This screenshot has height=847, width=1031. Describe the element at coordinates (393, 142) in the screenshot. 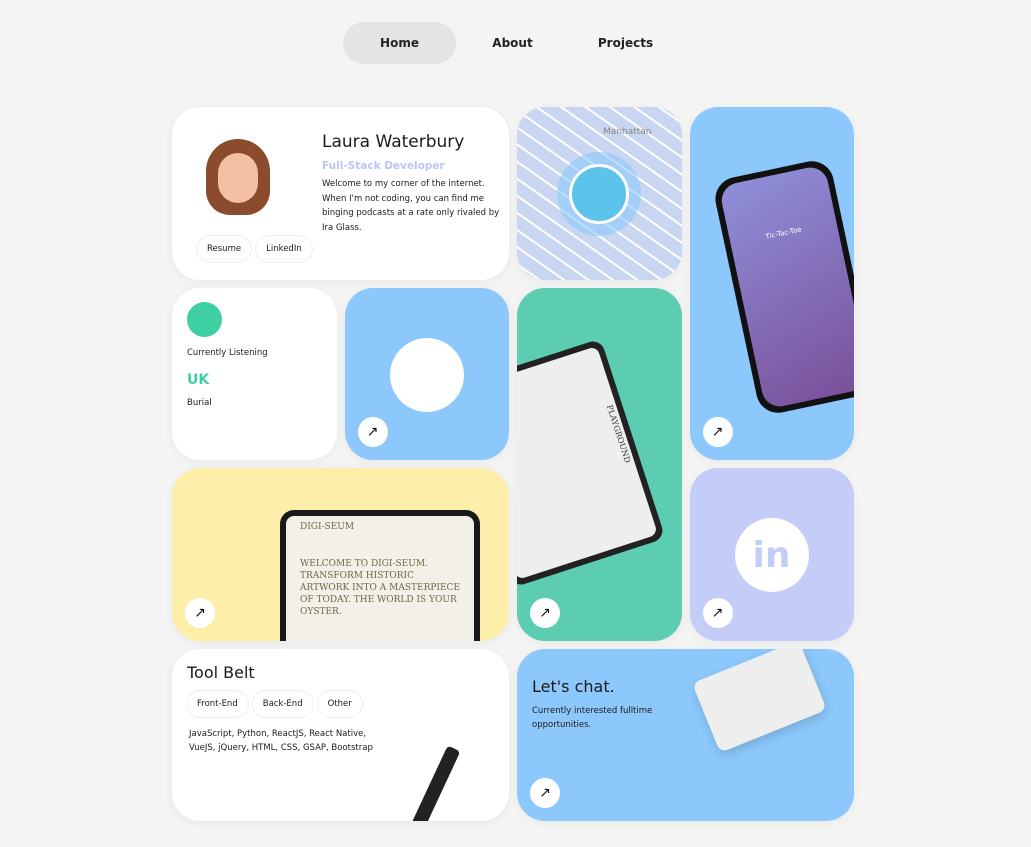

I see `profile-name: Laura Waterbury` at that location.